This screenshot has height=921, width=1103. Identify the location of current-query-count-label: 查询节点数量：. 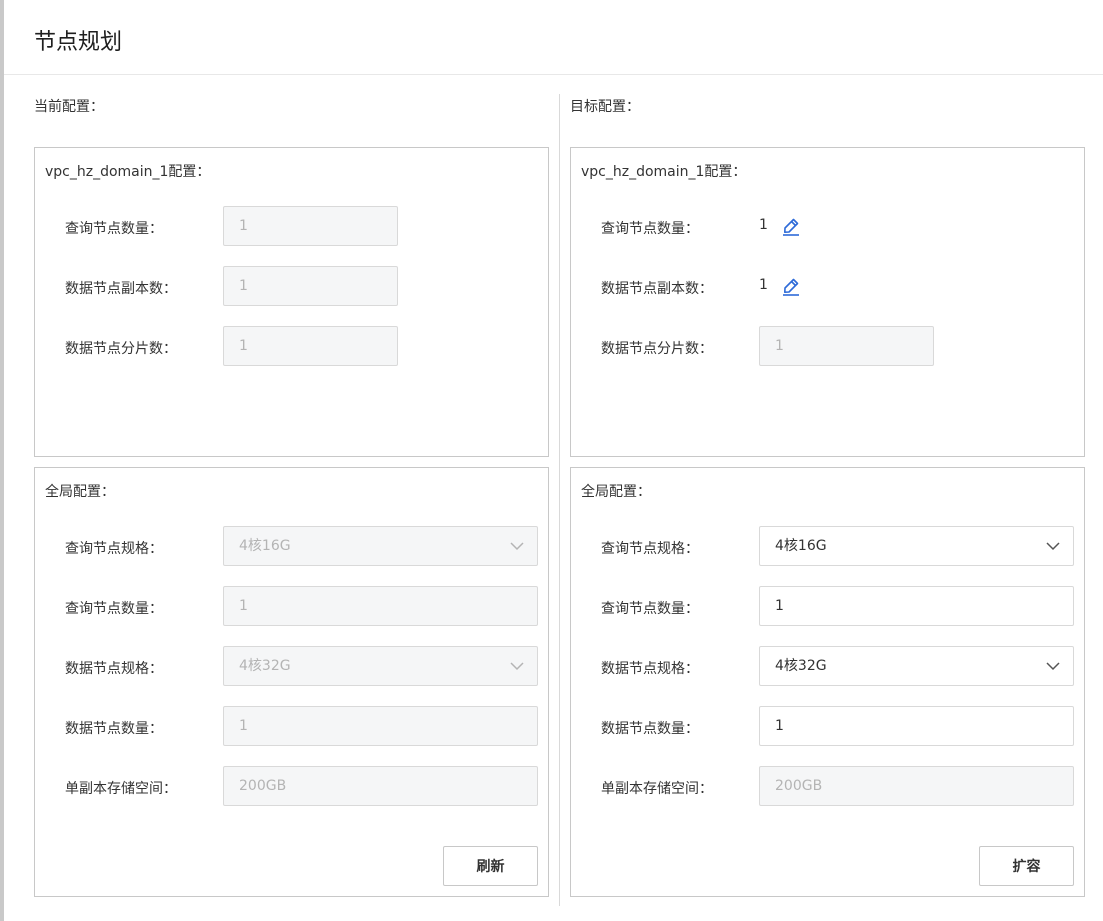
(114, 229).